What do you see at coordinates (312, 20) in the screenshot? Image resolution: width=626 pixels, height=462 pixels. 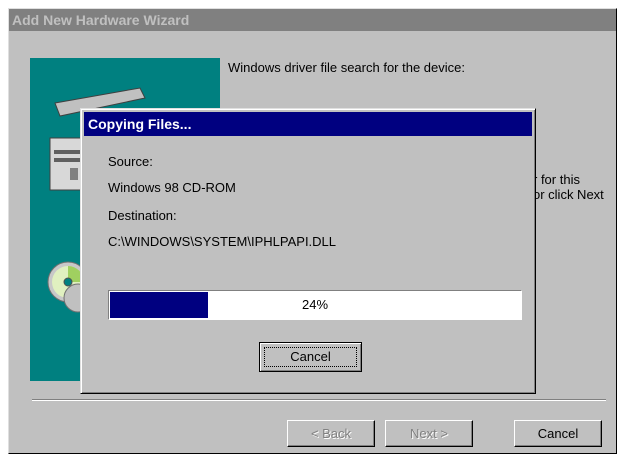 I see `wizard-title-bar: Add New Hardware Wizard` at bounding box center [312, 20].